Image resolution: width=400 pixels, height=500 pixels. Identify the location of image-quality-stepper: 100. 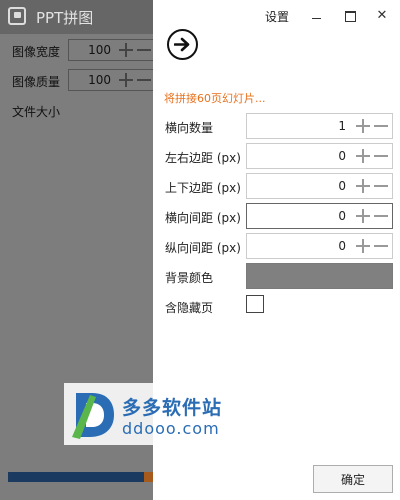
(111, 80).